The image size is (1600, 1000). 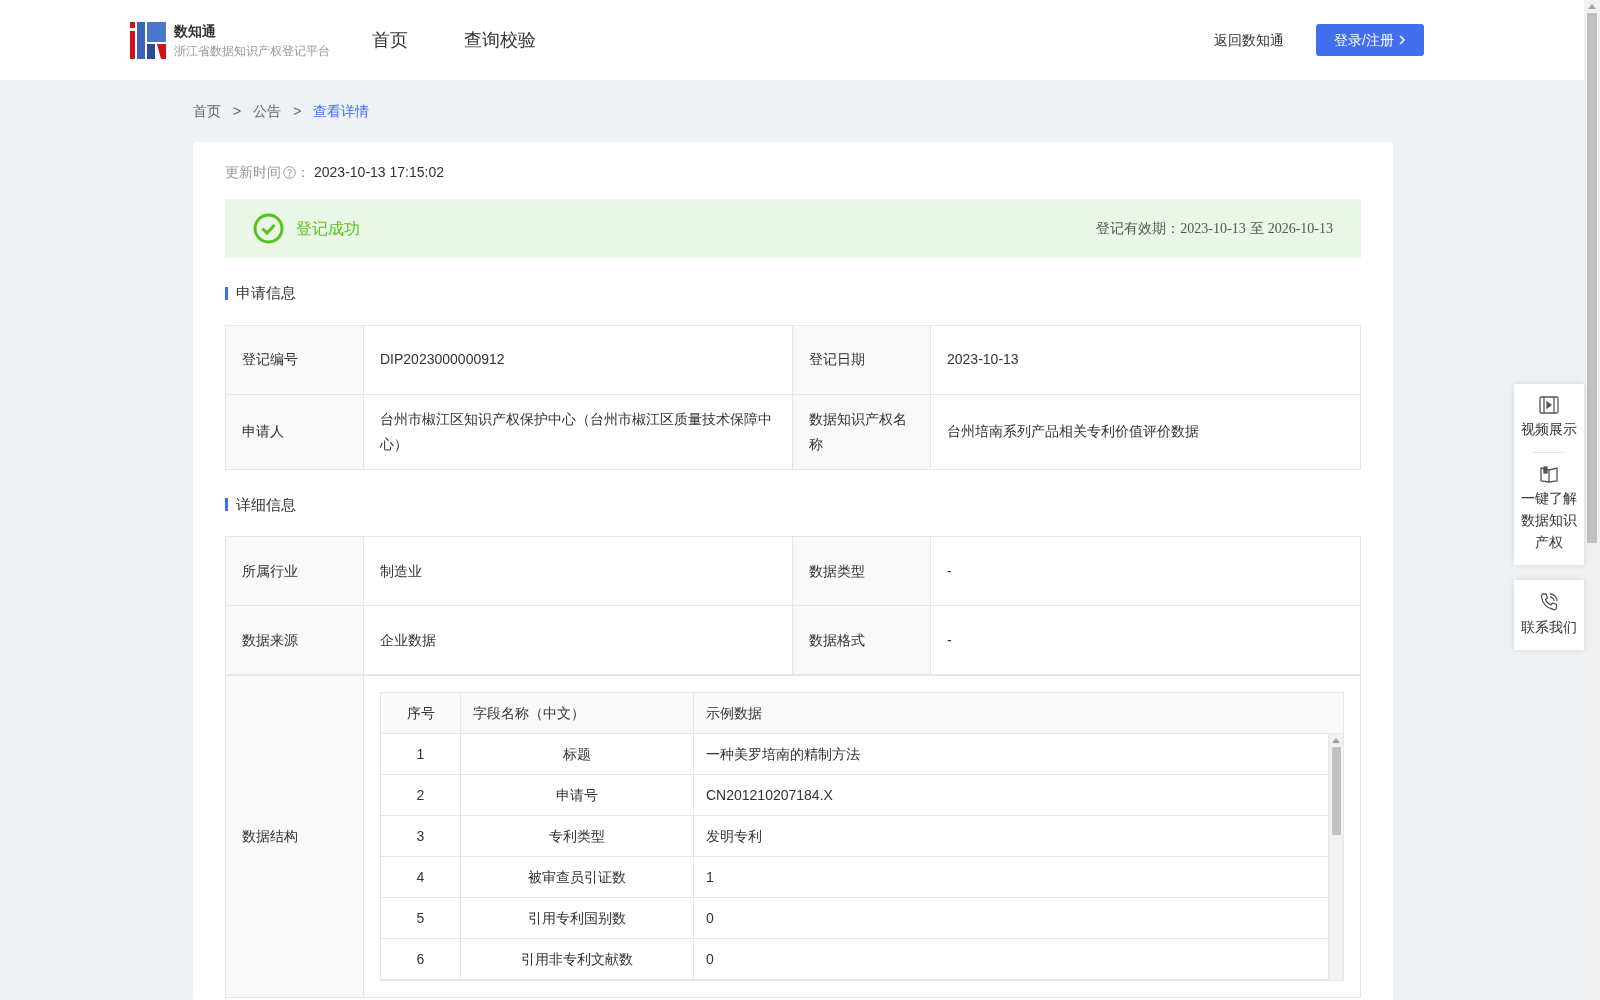 What do you see at coordinates (252, 51) in the screenshot?
I see `brand-subtitle: 浙江省数据知识产权登记平台` at bounding box center [252, 51].